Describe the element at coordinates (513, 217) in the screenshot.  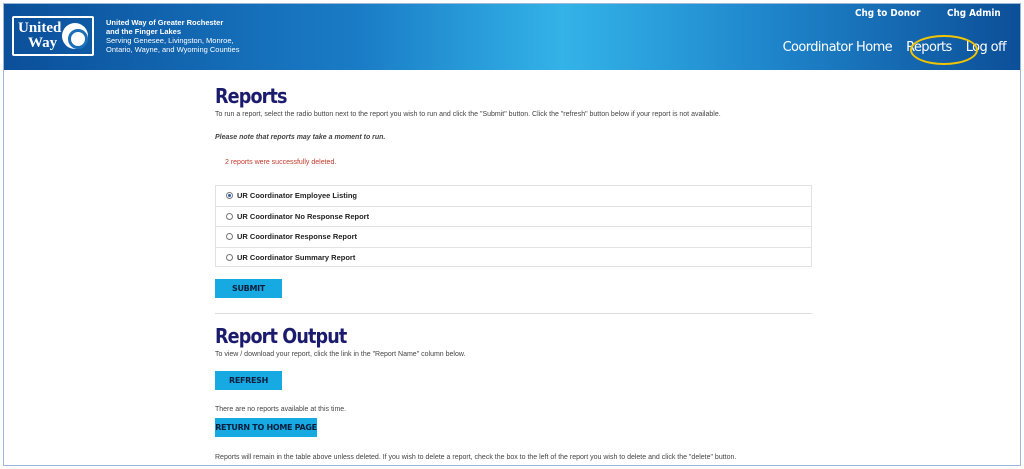
I see `report-option-row: UR Coordinator No Response Report` at that location.